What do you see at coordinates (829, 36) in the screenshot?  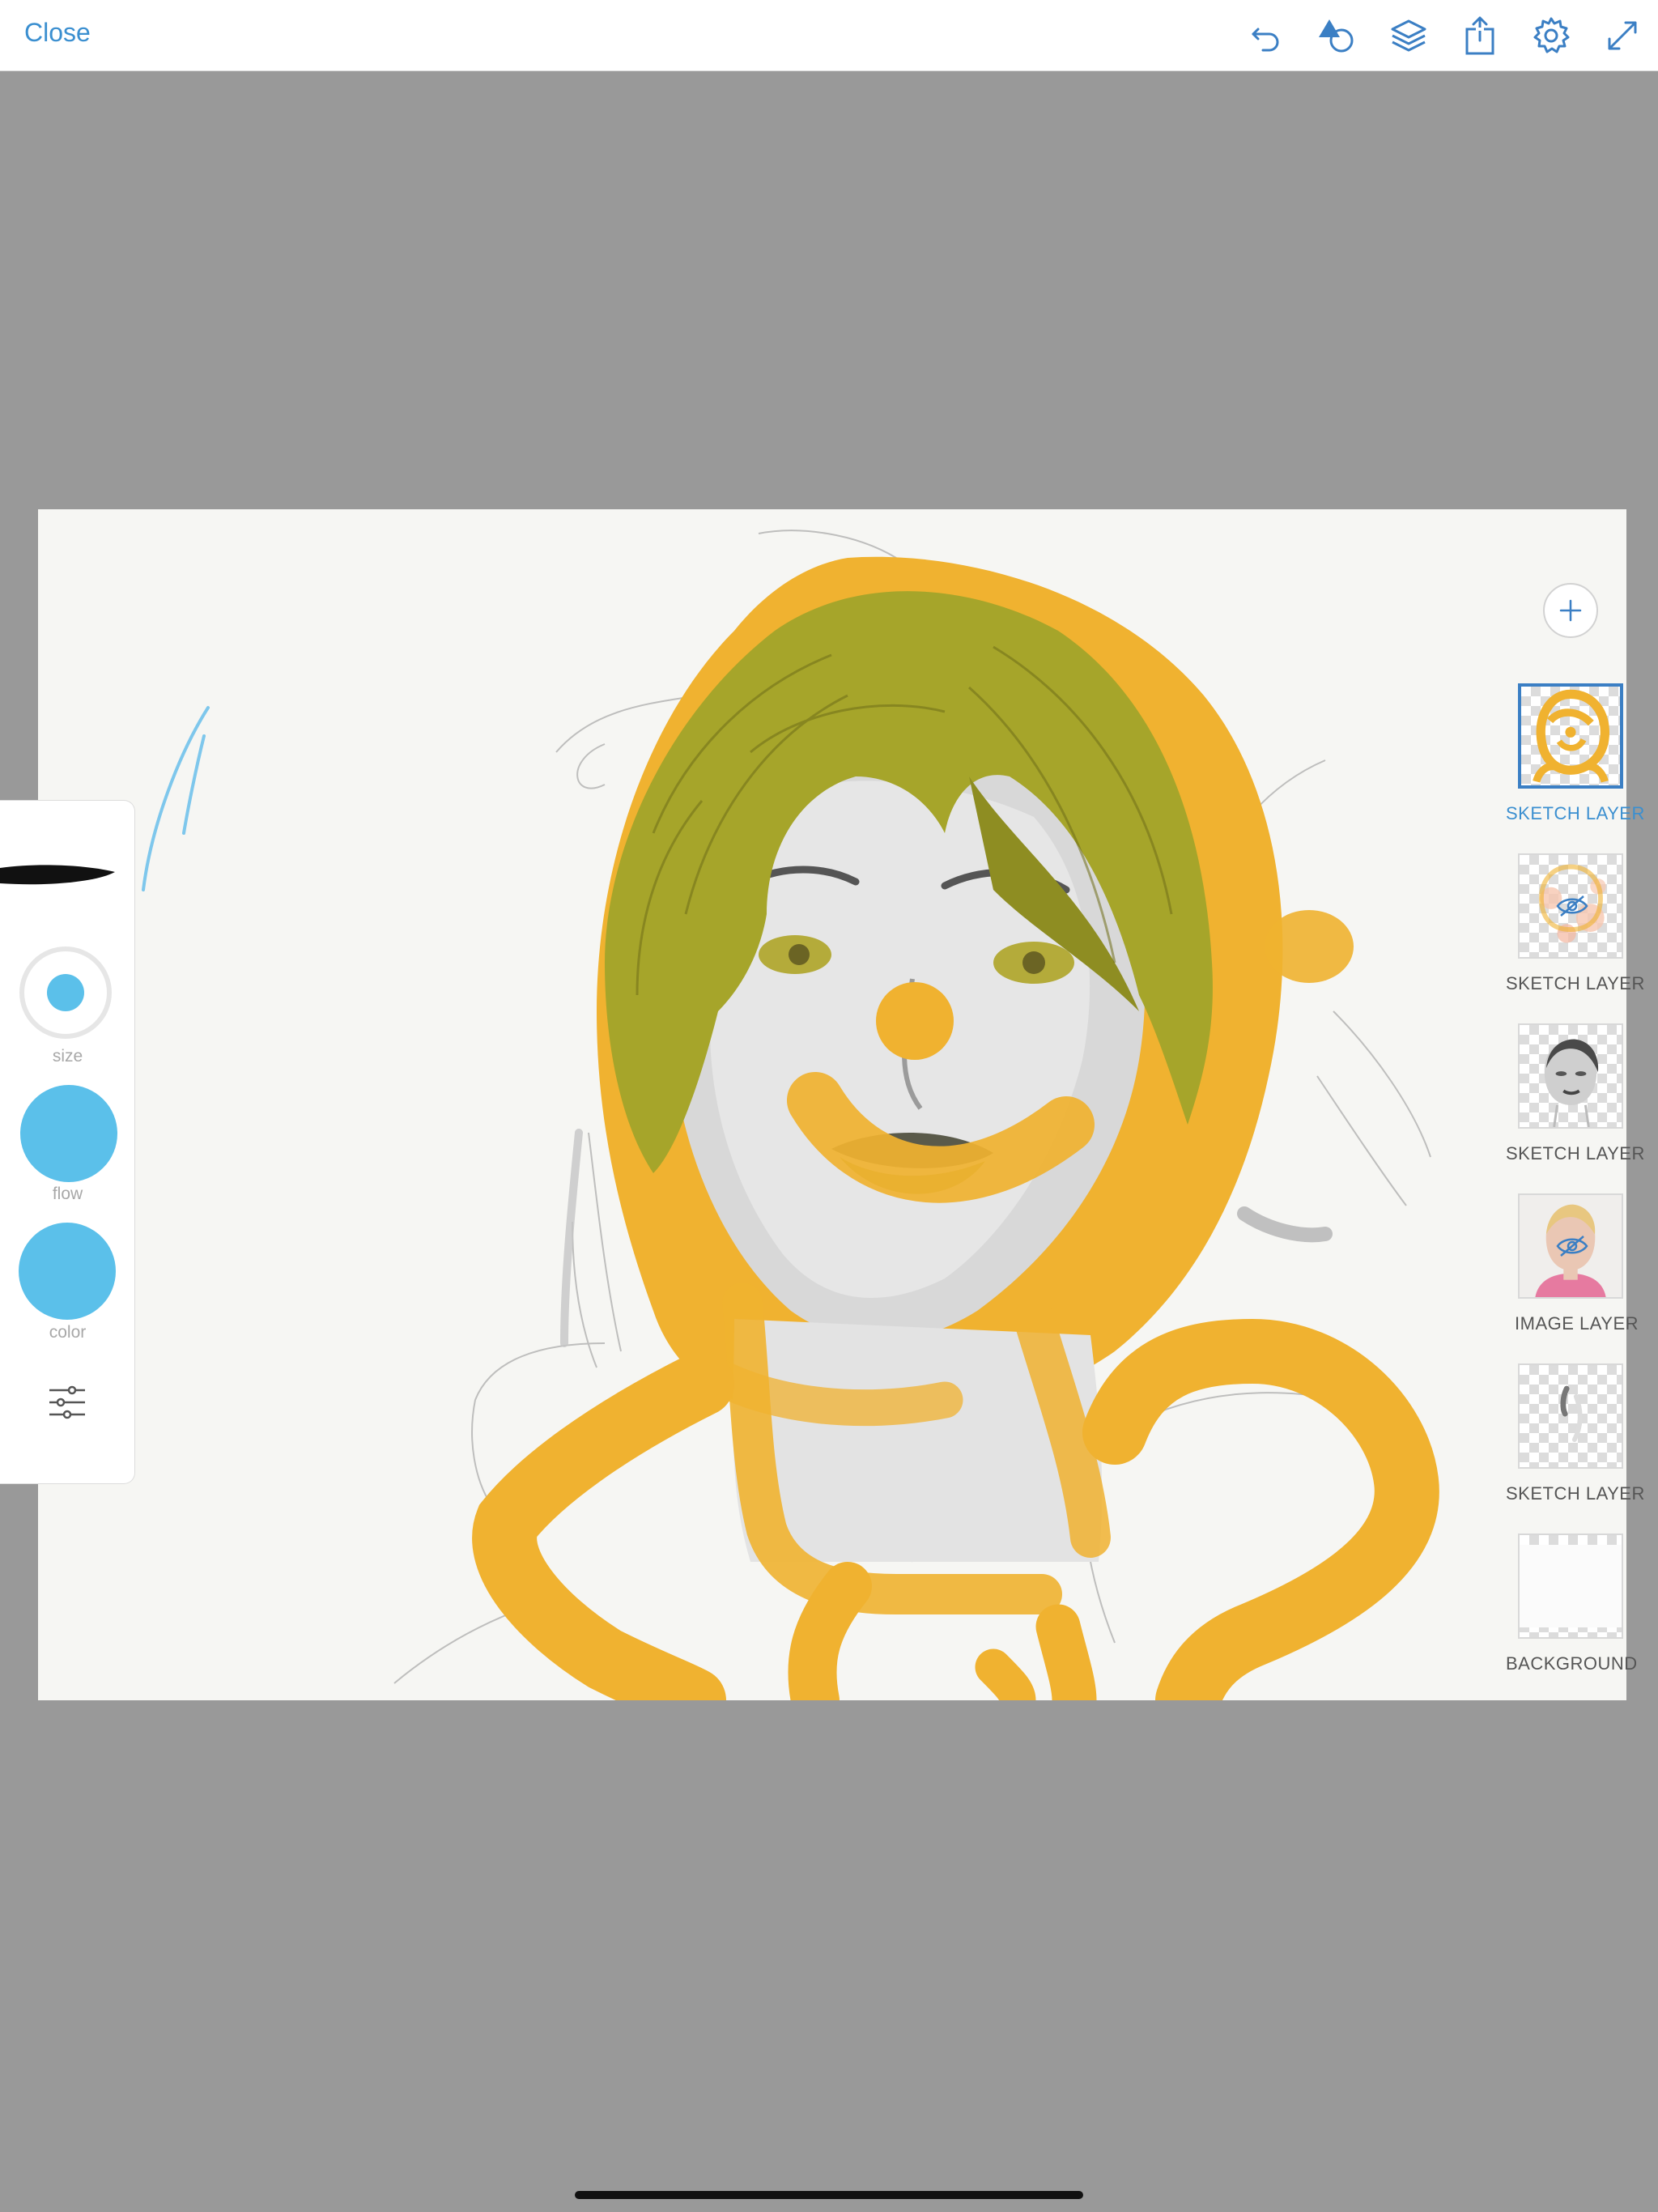 I see `top-toolbar: Close` at bounding box center [829, 36].